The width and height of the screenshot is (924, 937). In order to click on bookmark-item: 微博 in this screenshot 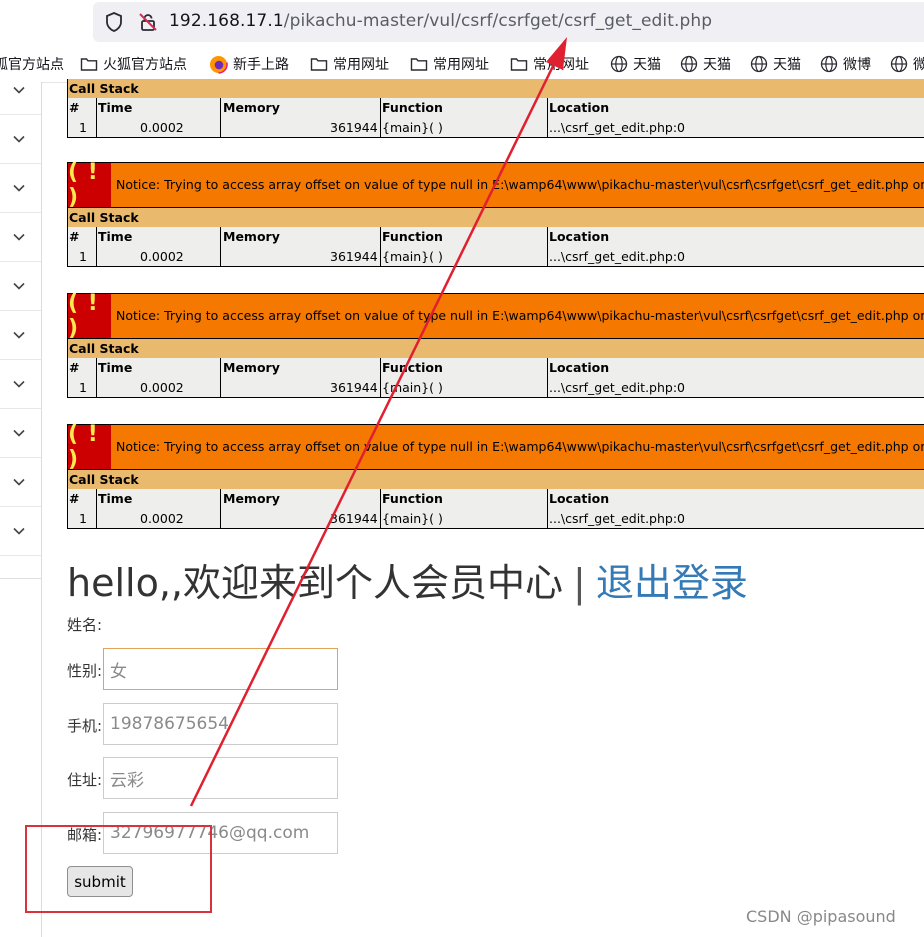, I will do `click(845, 64)`.